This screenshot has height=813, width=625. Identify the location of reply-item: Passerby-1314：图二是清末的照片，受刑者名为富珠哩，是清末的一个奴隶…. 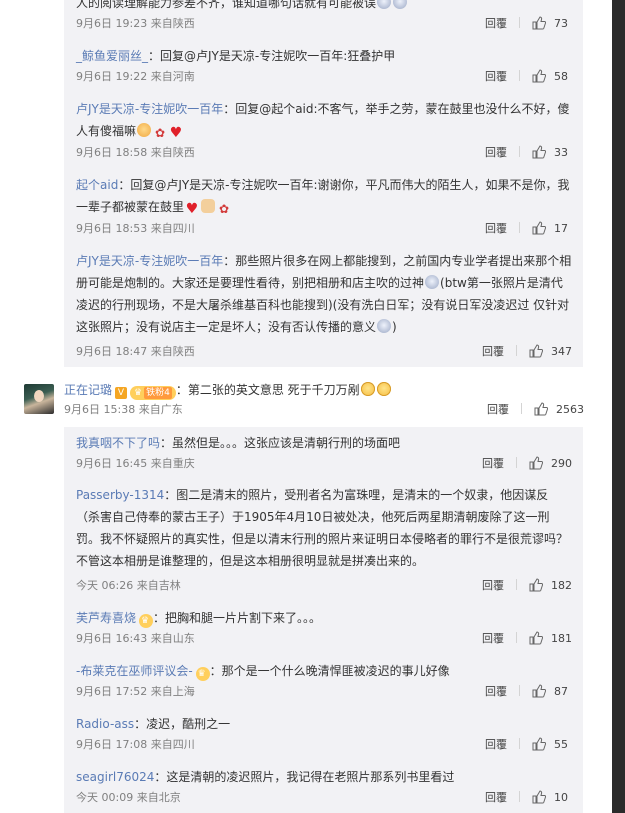
(324, 539).